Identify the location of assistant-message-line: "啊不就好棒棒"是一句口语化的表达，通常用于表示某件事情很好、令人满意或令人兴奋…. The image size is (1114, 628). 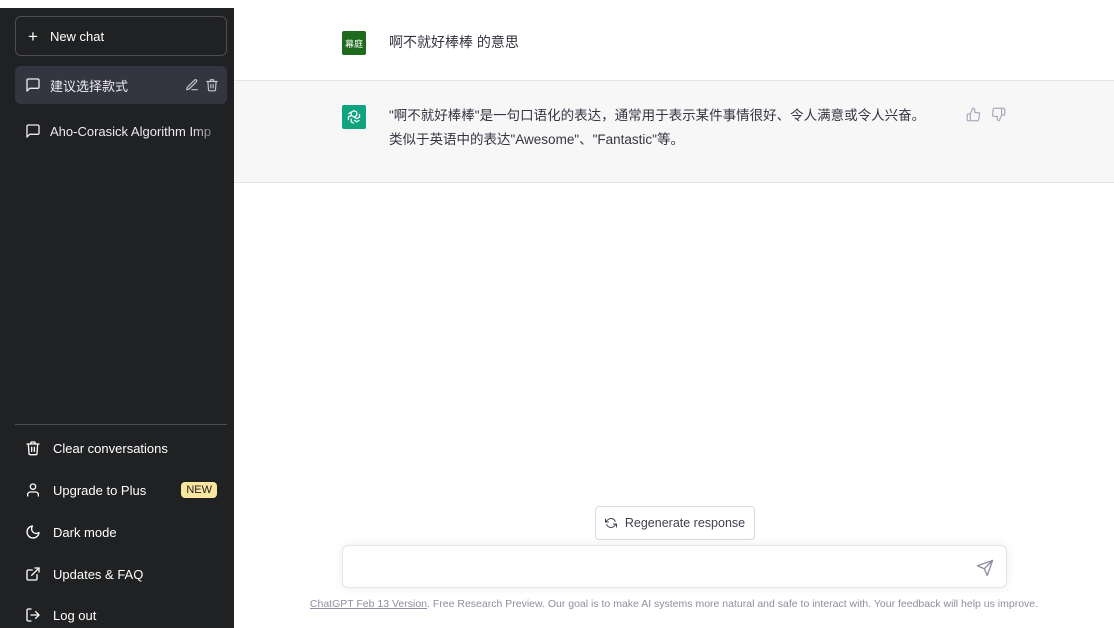
(657, 115).